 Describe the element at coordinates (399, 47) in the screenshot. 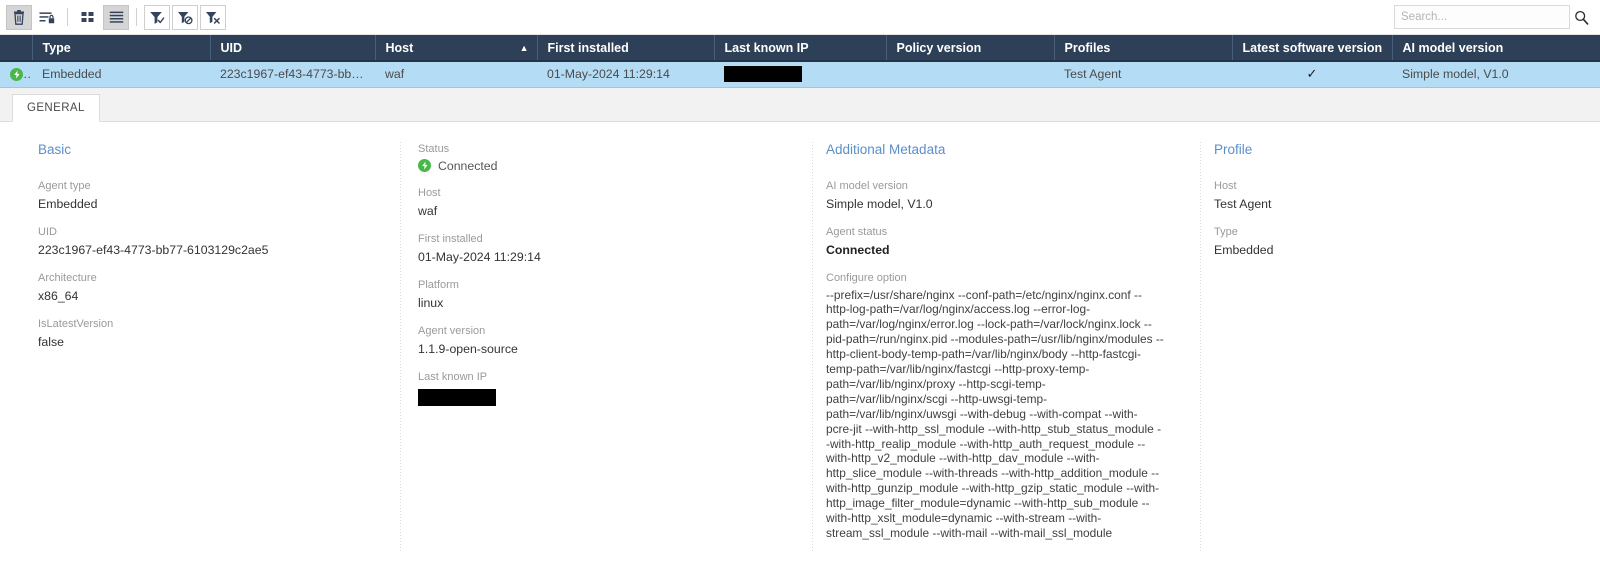

I see `column-header-label: Host` at that location.